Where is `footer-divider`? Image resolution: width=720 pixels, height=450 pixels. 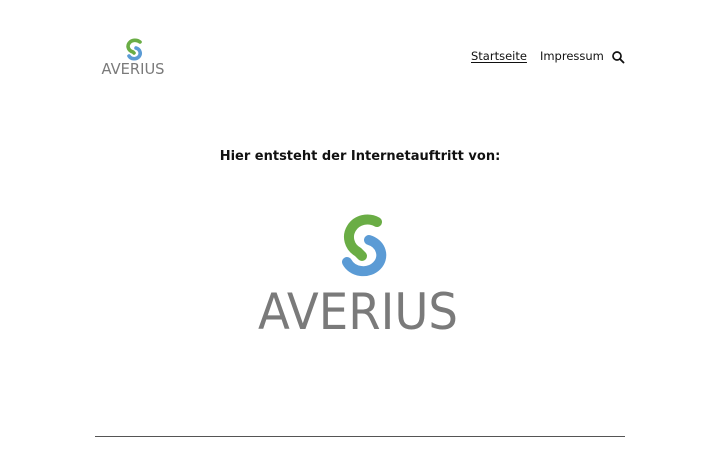 footer-divider is located at coordinates (360, 436).